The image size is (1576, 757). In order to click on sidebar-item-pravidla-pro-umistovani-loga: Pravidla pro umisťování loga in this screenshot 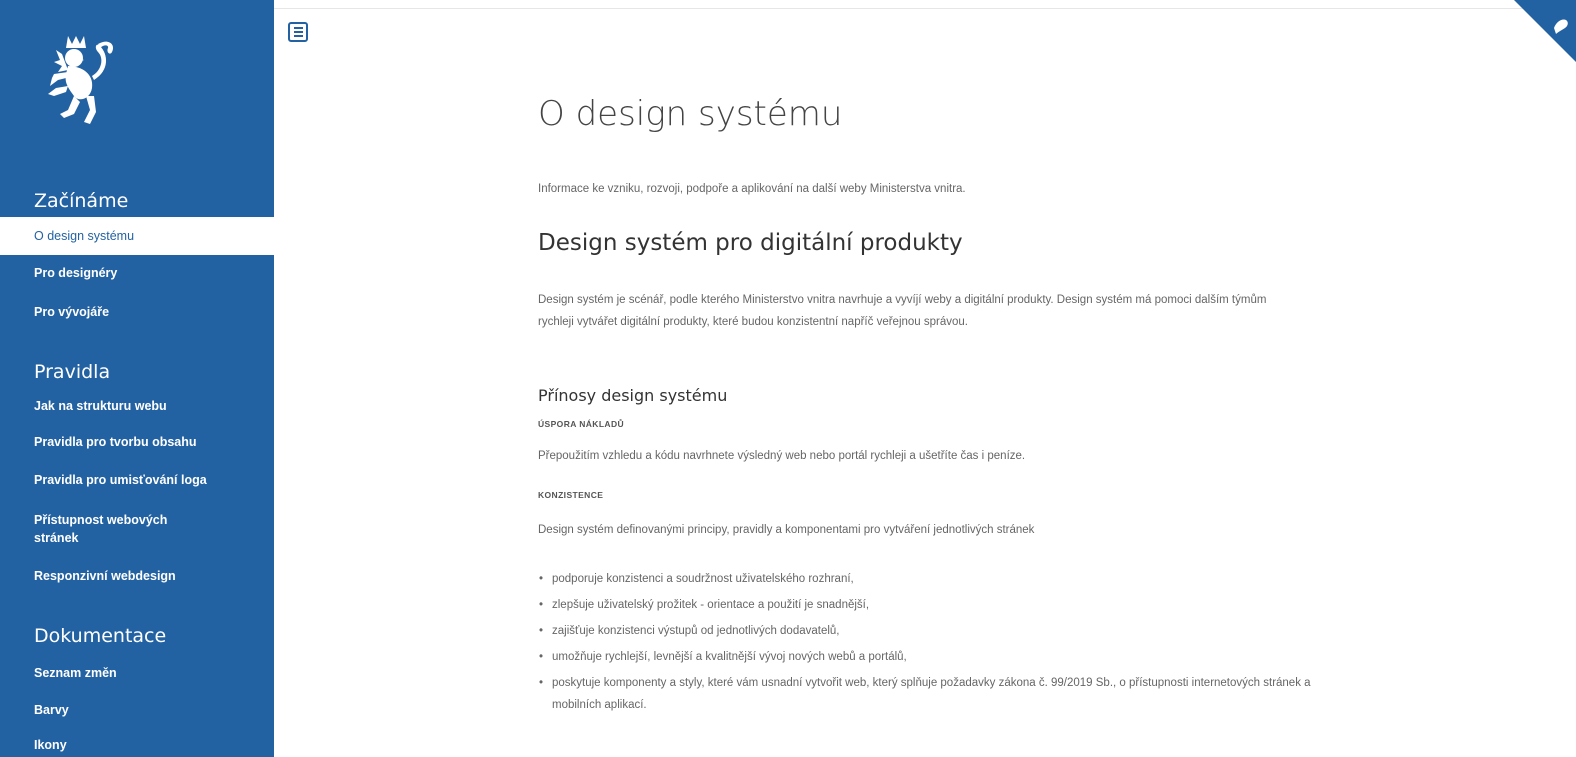, I will do `click(137, 480)`.